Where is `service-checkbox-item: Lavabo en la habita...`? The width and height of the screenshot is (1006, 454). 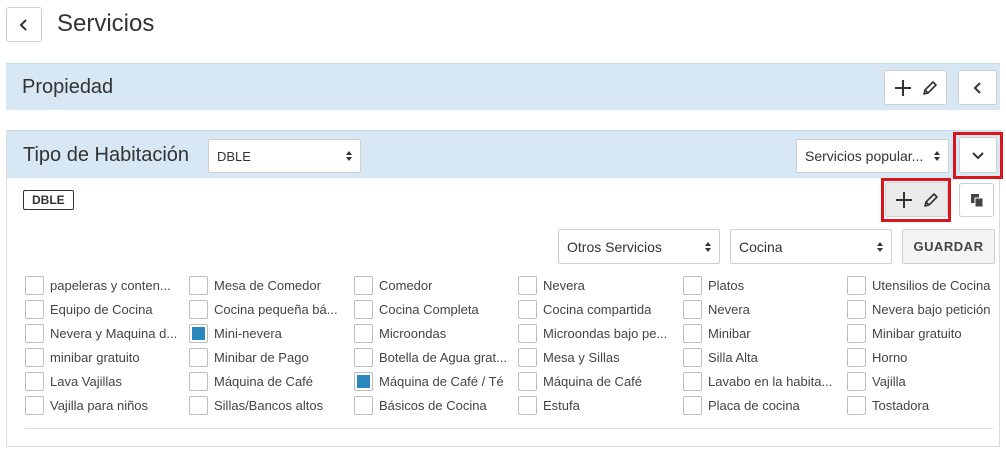
service-checkbox-item: Lavabo en la habita... is located at coordinates (763, 381).